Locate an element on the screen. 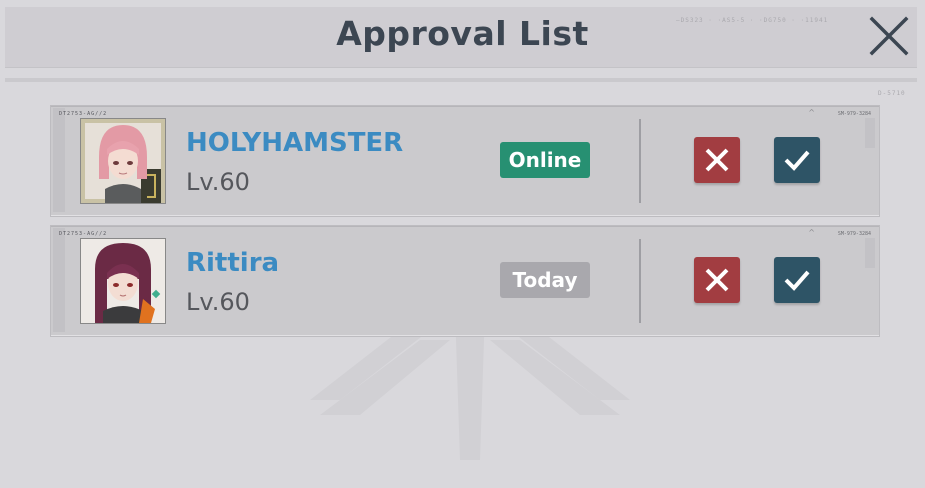 This screenshot has width=925, height=488. status-badge: Today is located at coordinates (545, 280).